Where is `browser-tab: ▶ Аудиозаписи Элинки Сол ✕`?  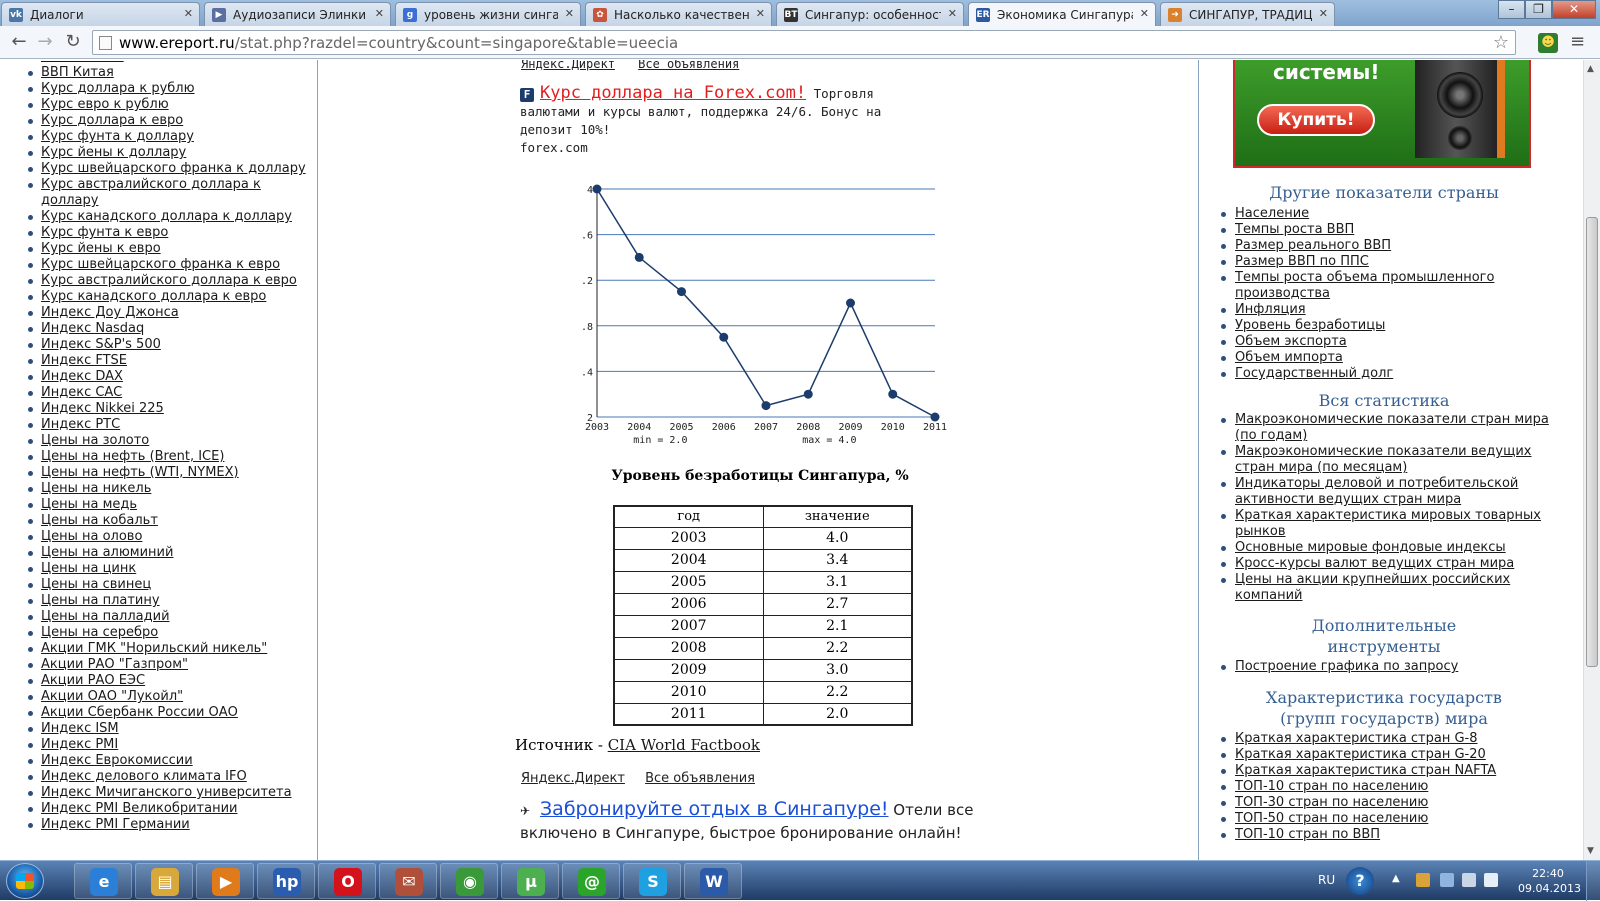 browser-tab: ▶ Аудиозаписи Элинки Сол ✕ is located at coordinates (297, 14).